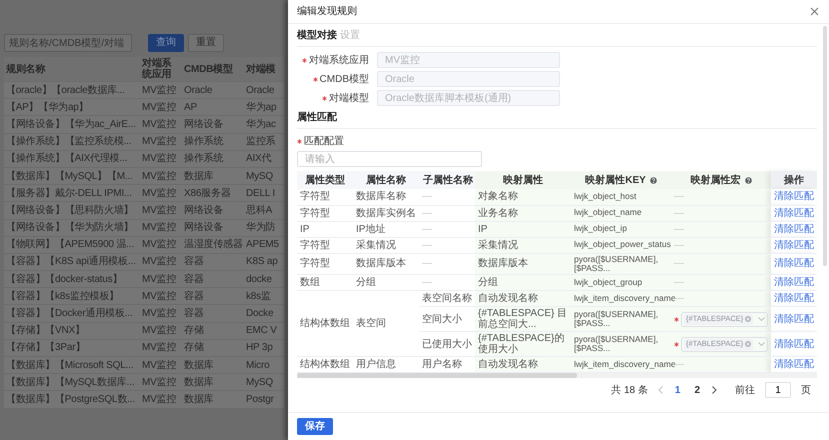 The height and width of the screenshot is (440, 829). I want to click on next-icon, so click(714, 390).